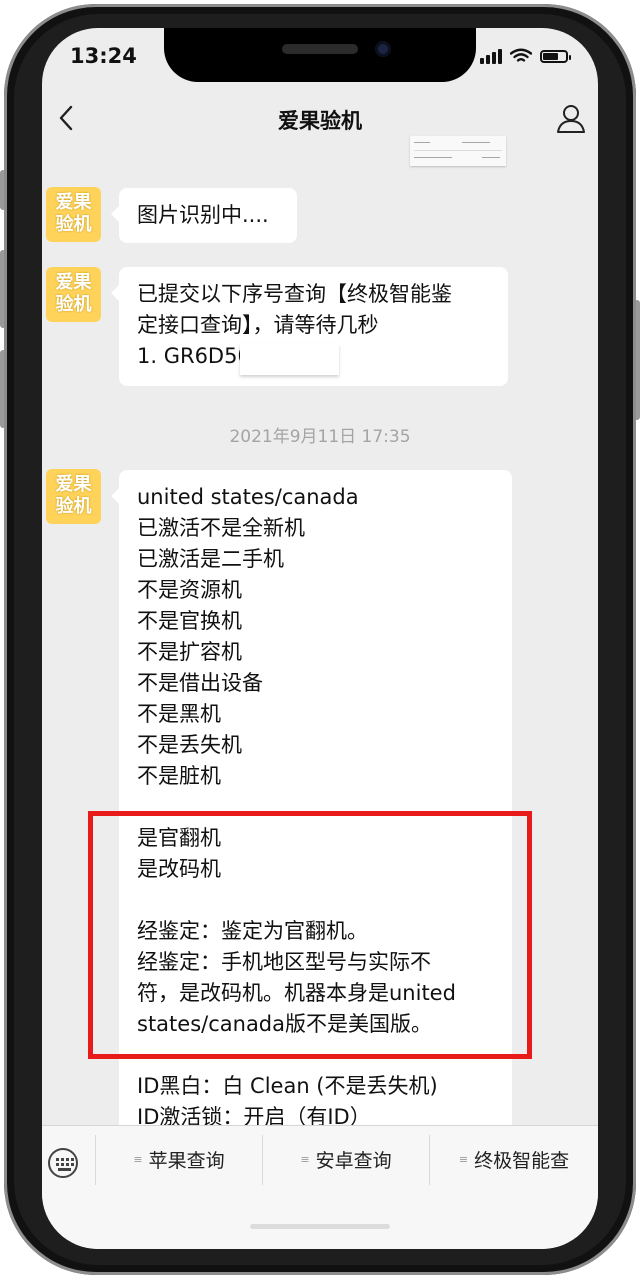 This screenshot has height=1279, width=640. I want to click on message-line: 定接口查询】，请等待几秒, so click(258, 325).